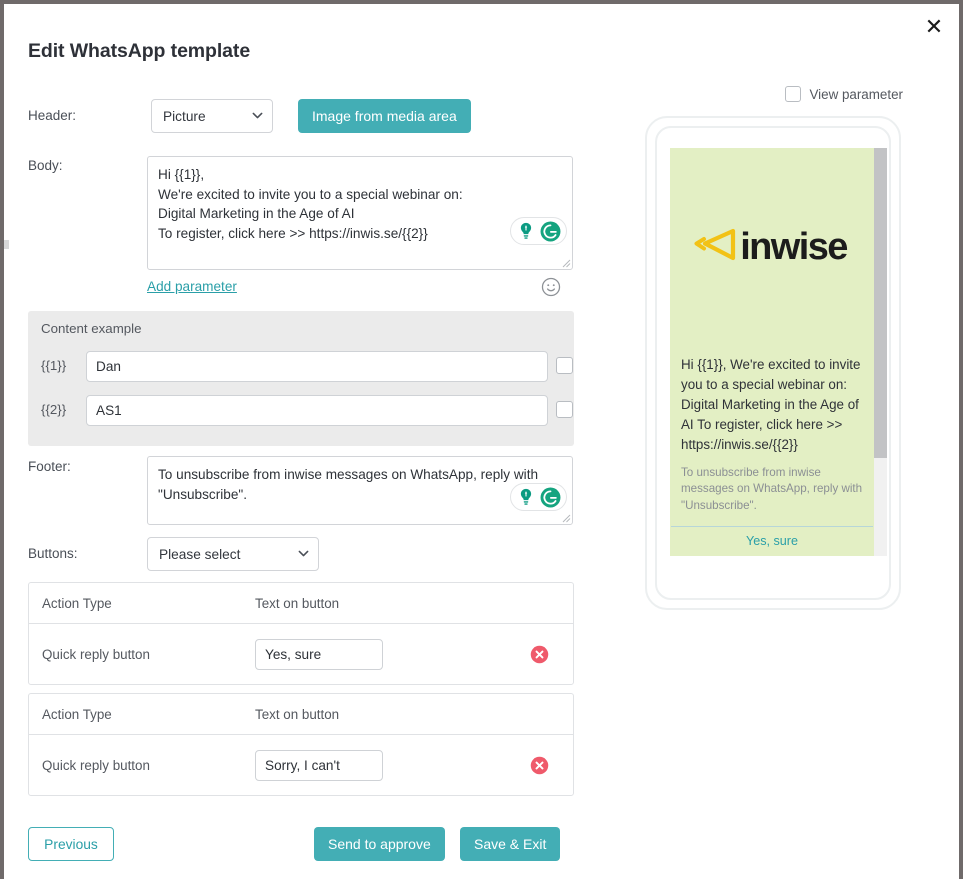  What do you see at coordinates (384, 116) in the screenshot?
I see `image-from-media-area-button: Image from media area` at bounding box center [384, 116].